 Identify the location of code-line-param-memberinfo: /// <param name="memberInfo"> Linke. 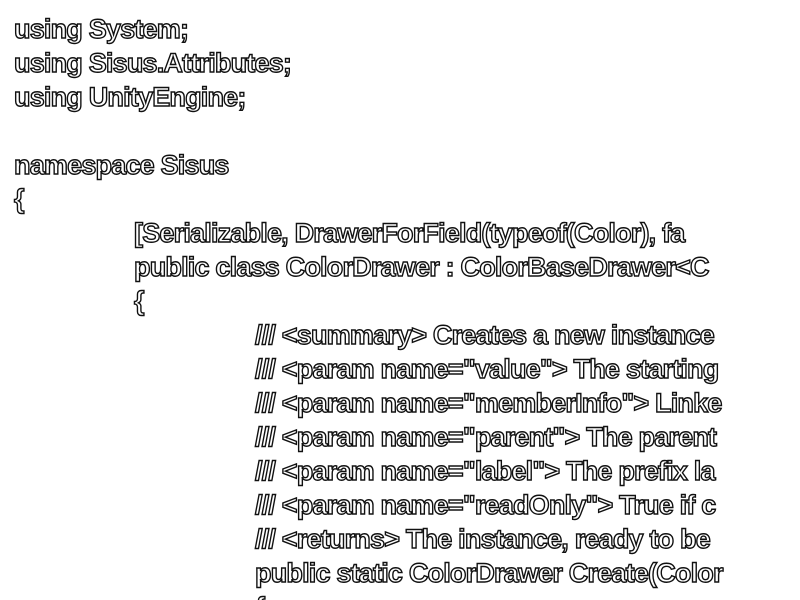
(488, 402).